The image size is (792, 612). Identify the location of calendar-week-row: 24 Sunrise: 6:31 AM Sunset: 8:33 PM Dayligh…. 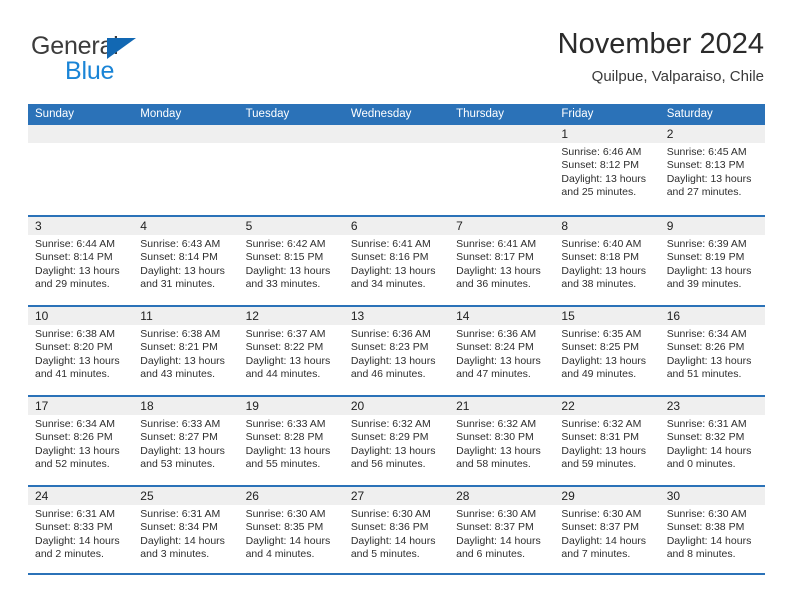
(396, 530).